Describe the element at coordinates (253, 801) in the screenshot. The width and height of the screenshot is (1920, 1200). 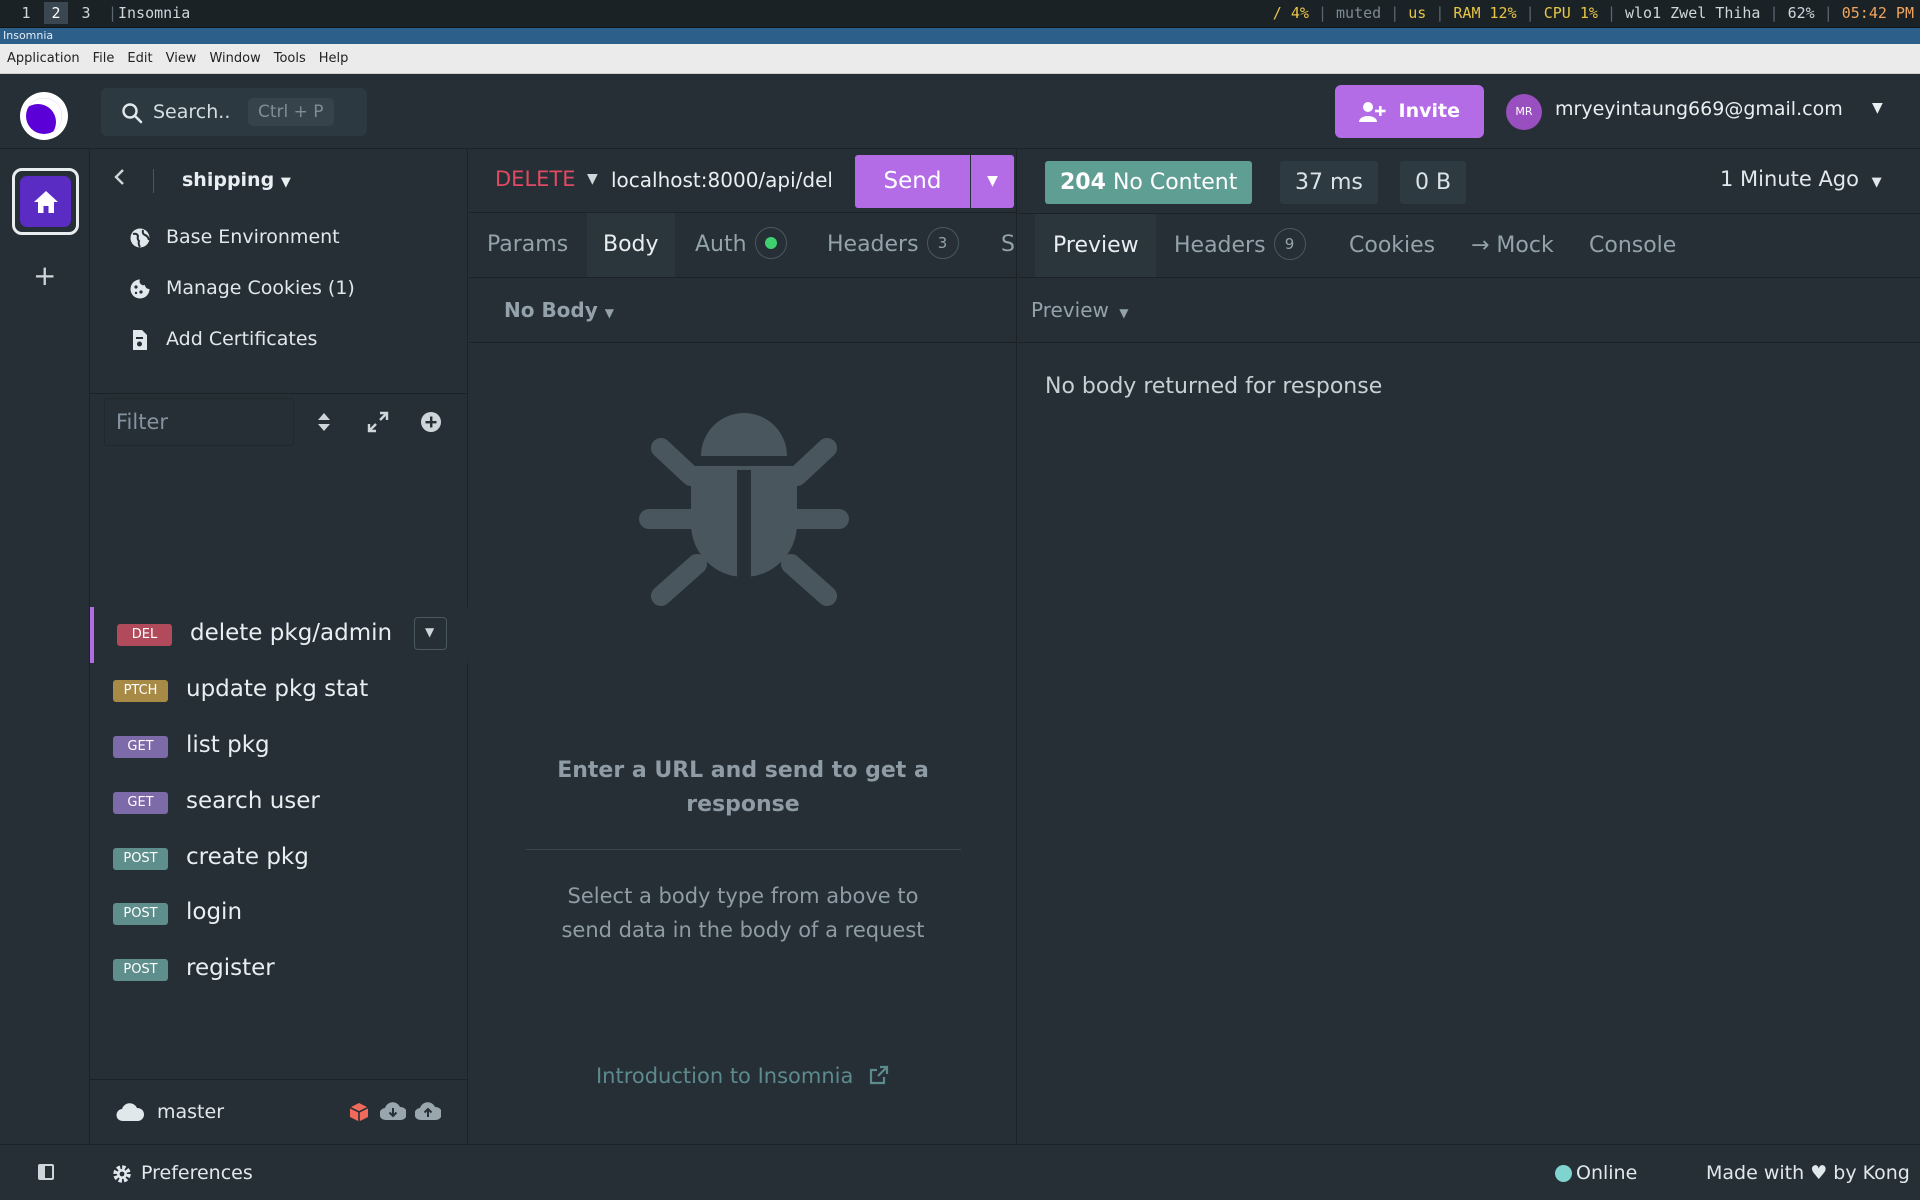
I see `request-name: search user` at that location.